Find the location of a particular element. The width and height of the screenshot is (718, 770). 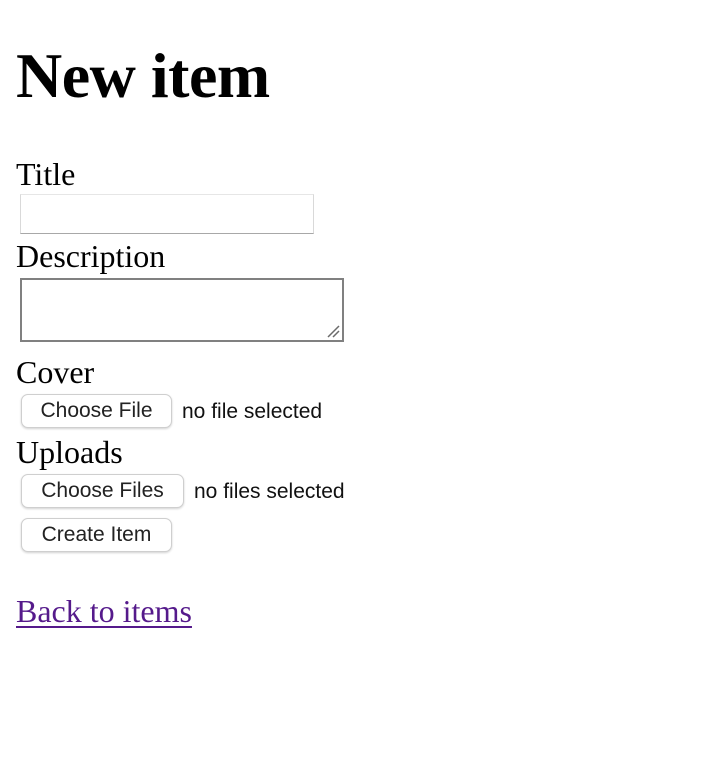

uploads-choose-files-button: Choose Files is located at coordinates (102, 491).